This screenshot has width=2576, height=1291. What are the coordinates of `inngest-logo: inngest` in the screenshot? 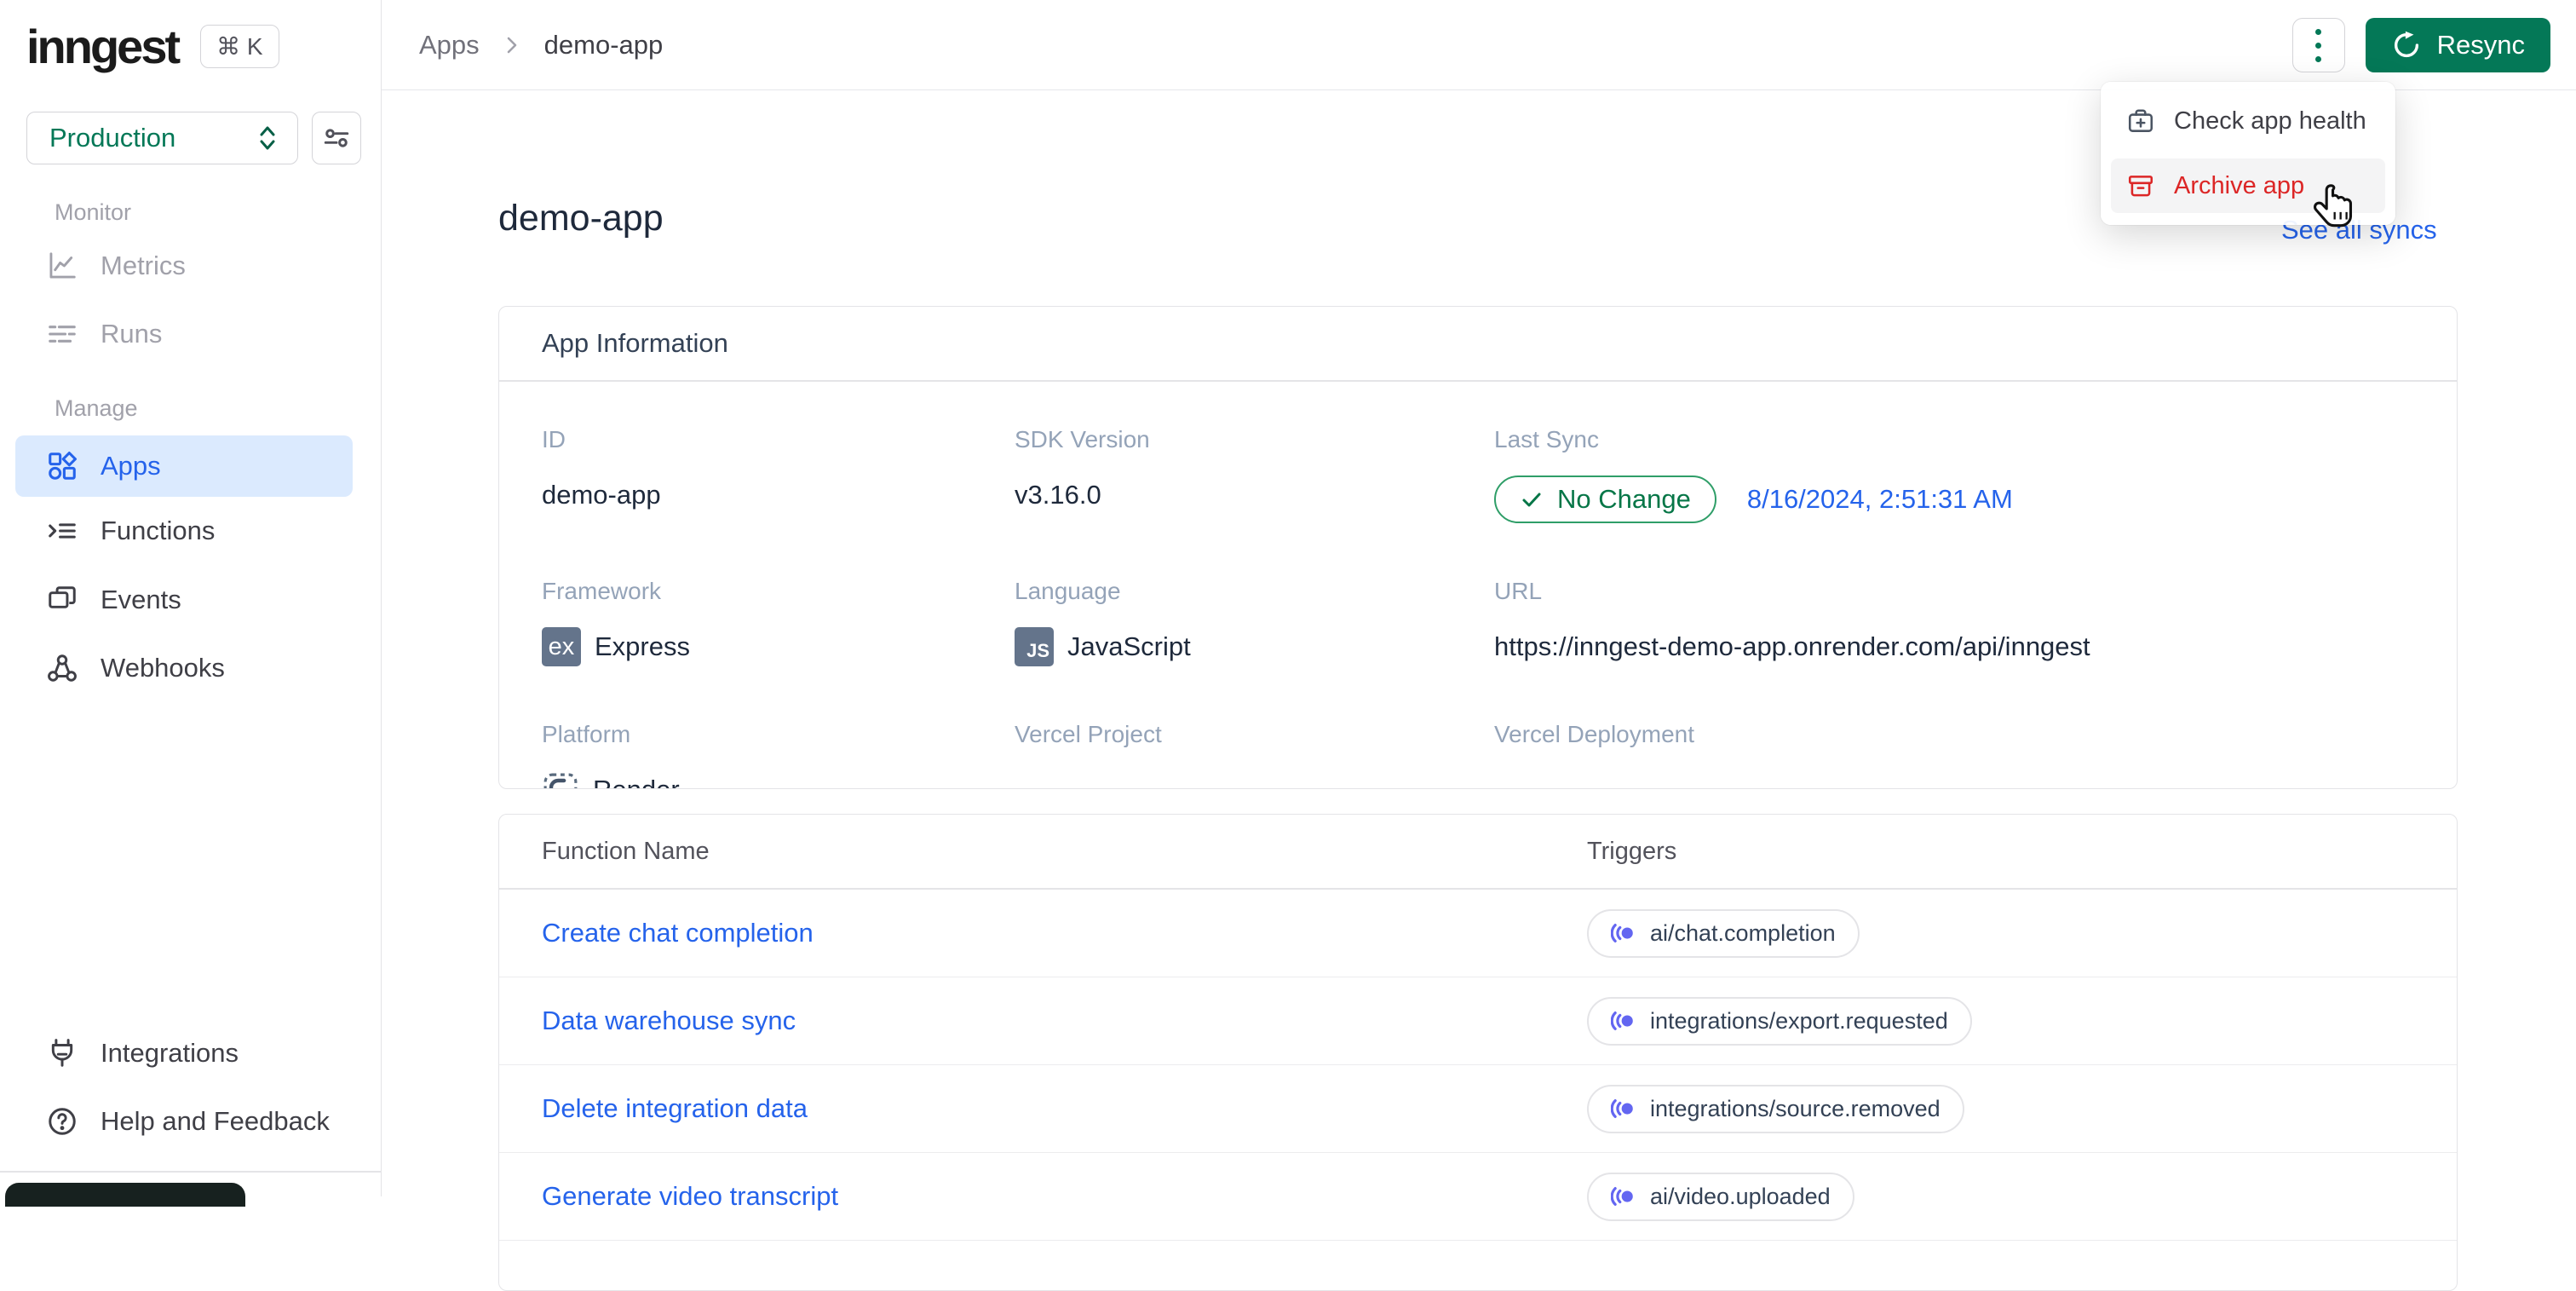 It's located at (104, 46).